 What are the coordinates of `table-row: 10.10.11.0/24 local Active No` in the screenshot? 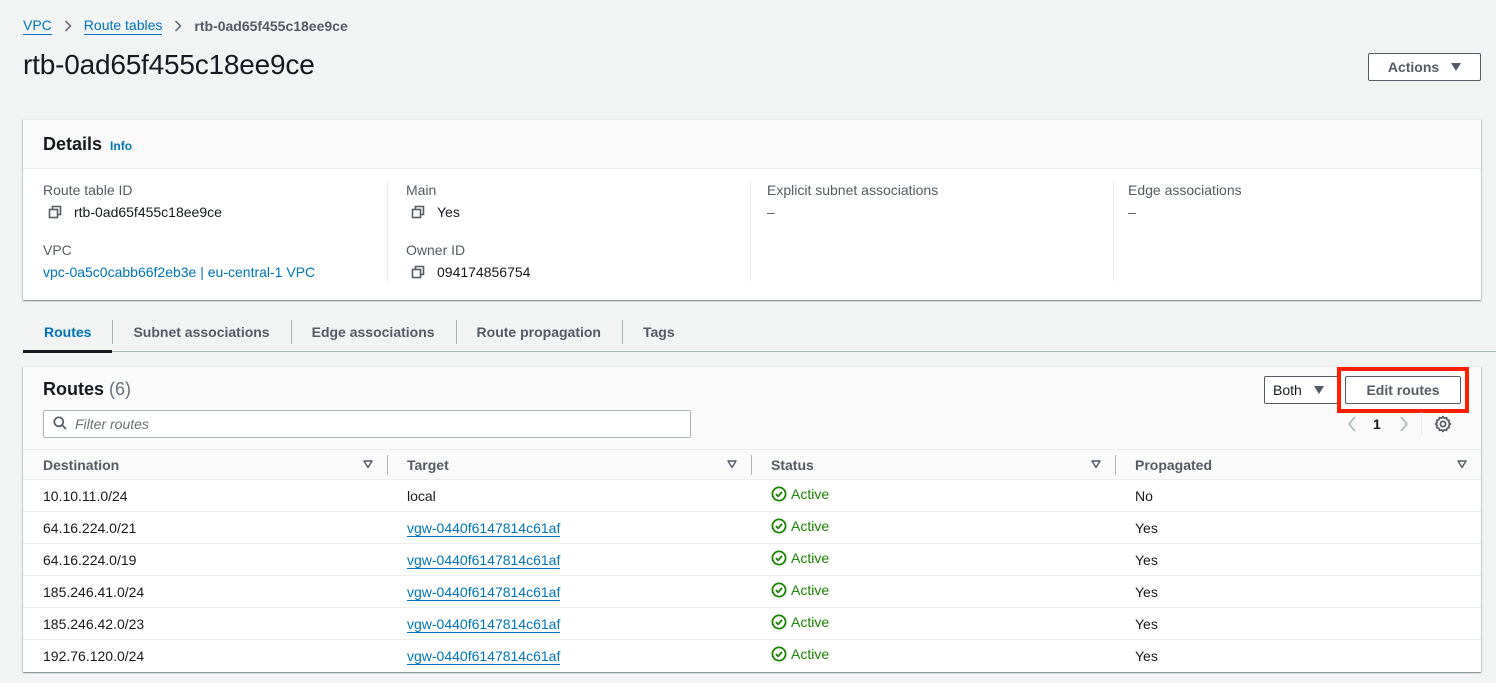 It's located at (752, 495).